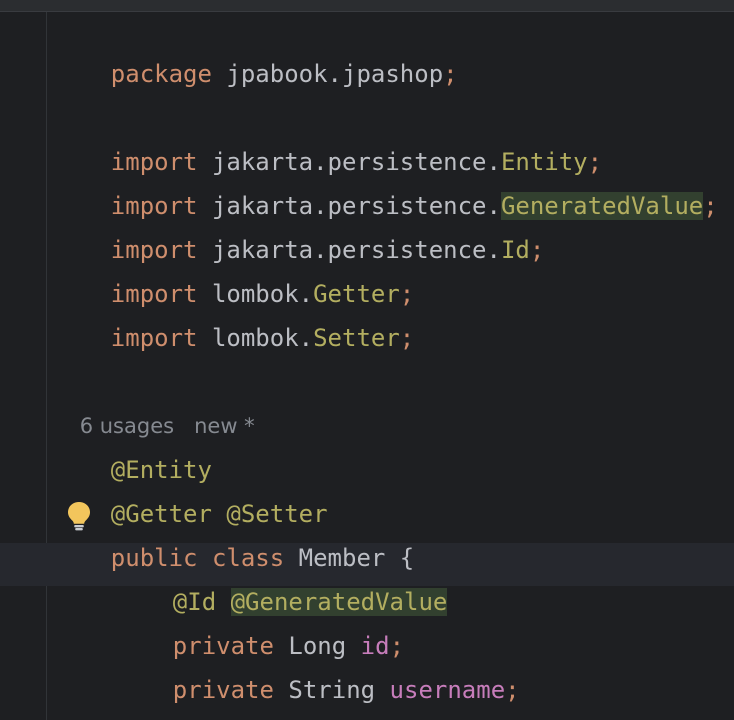  What do you see at coordinates (317, 670) in the screenshot?
I see `code-line-field-username: private String username;` at bounding box center [317, 670].